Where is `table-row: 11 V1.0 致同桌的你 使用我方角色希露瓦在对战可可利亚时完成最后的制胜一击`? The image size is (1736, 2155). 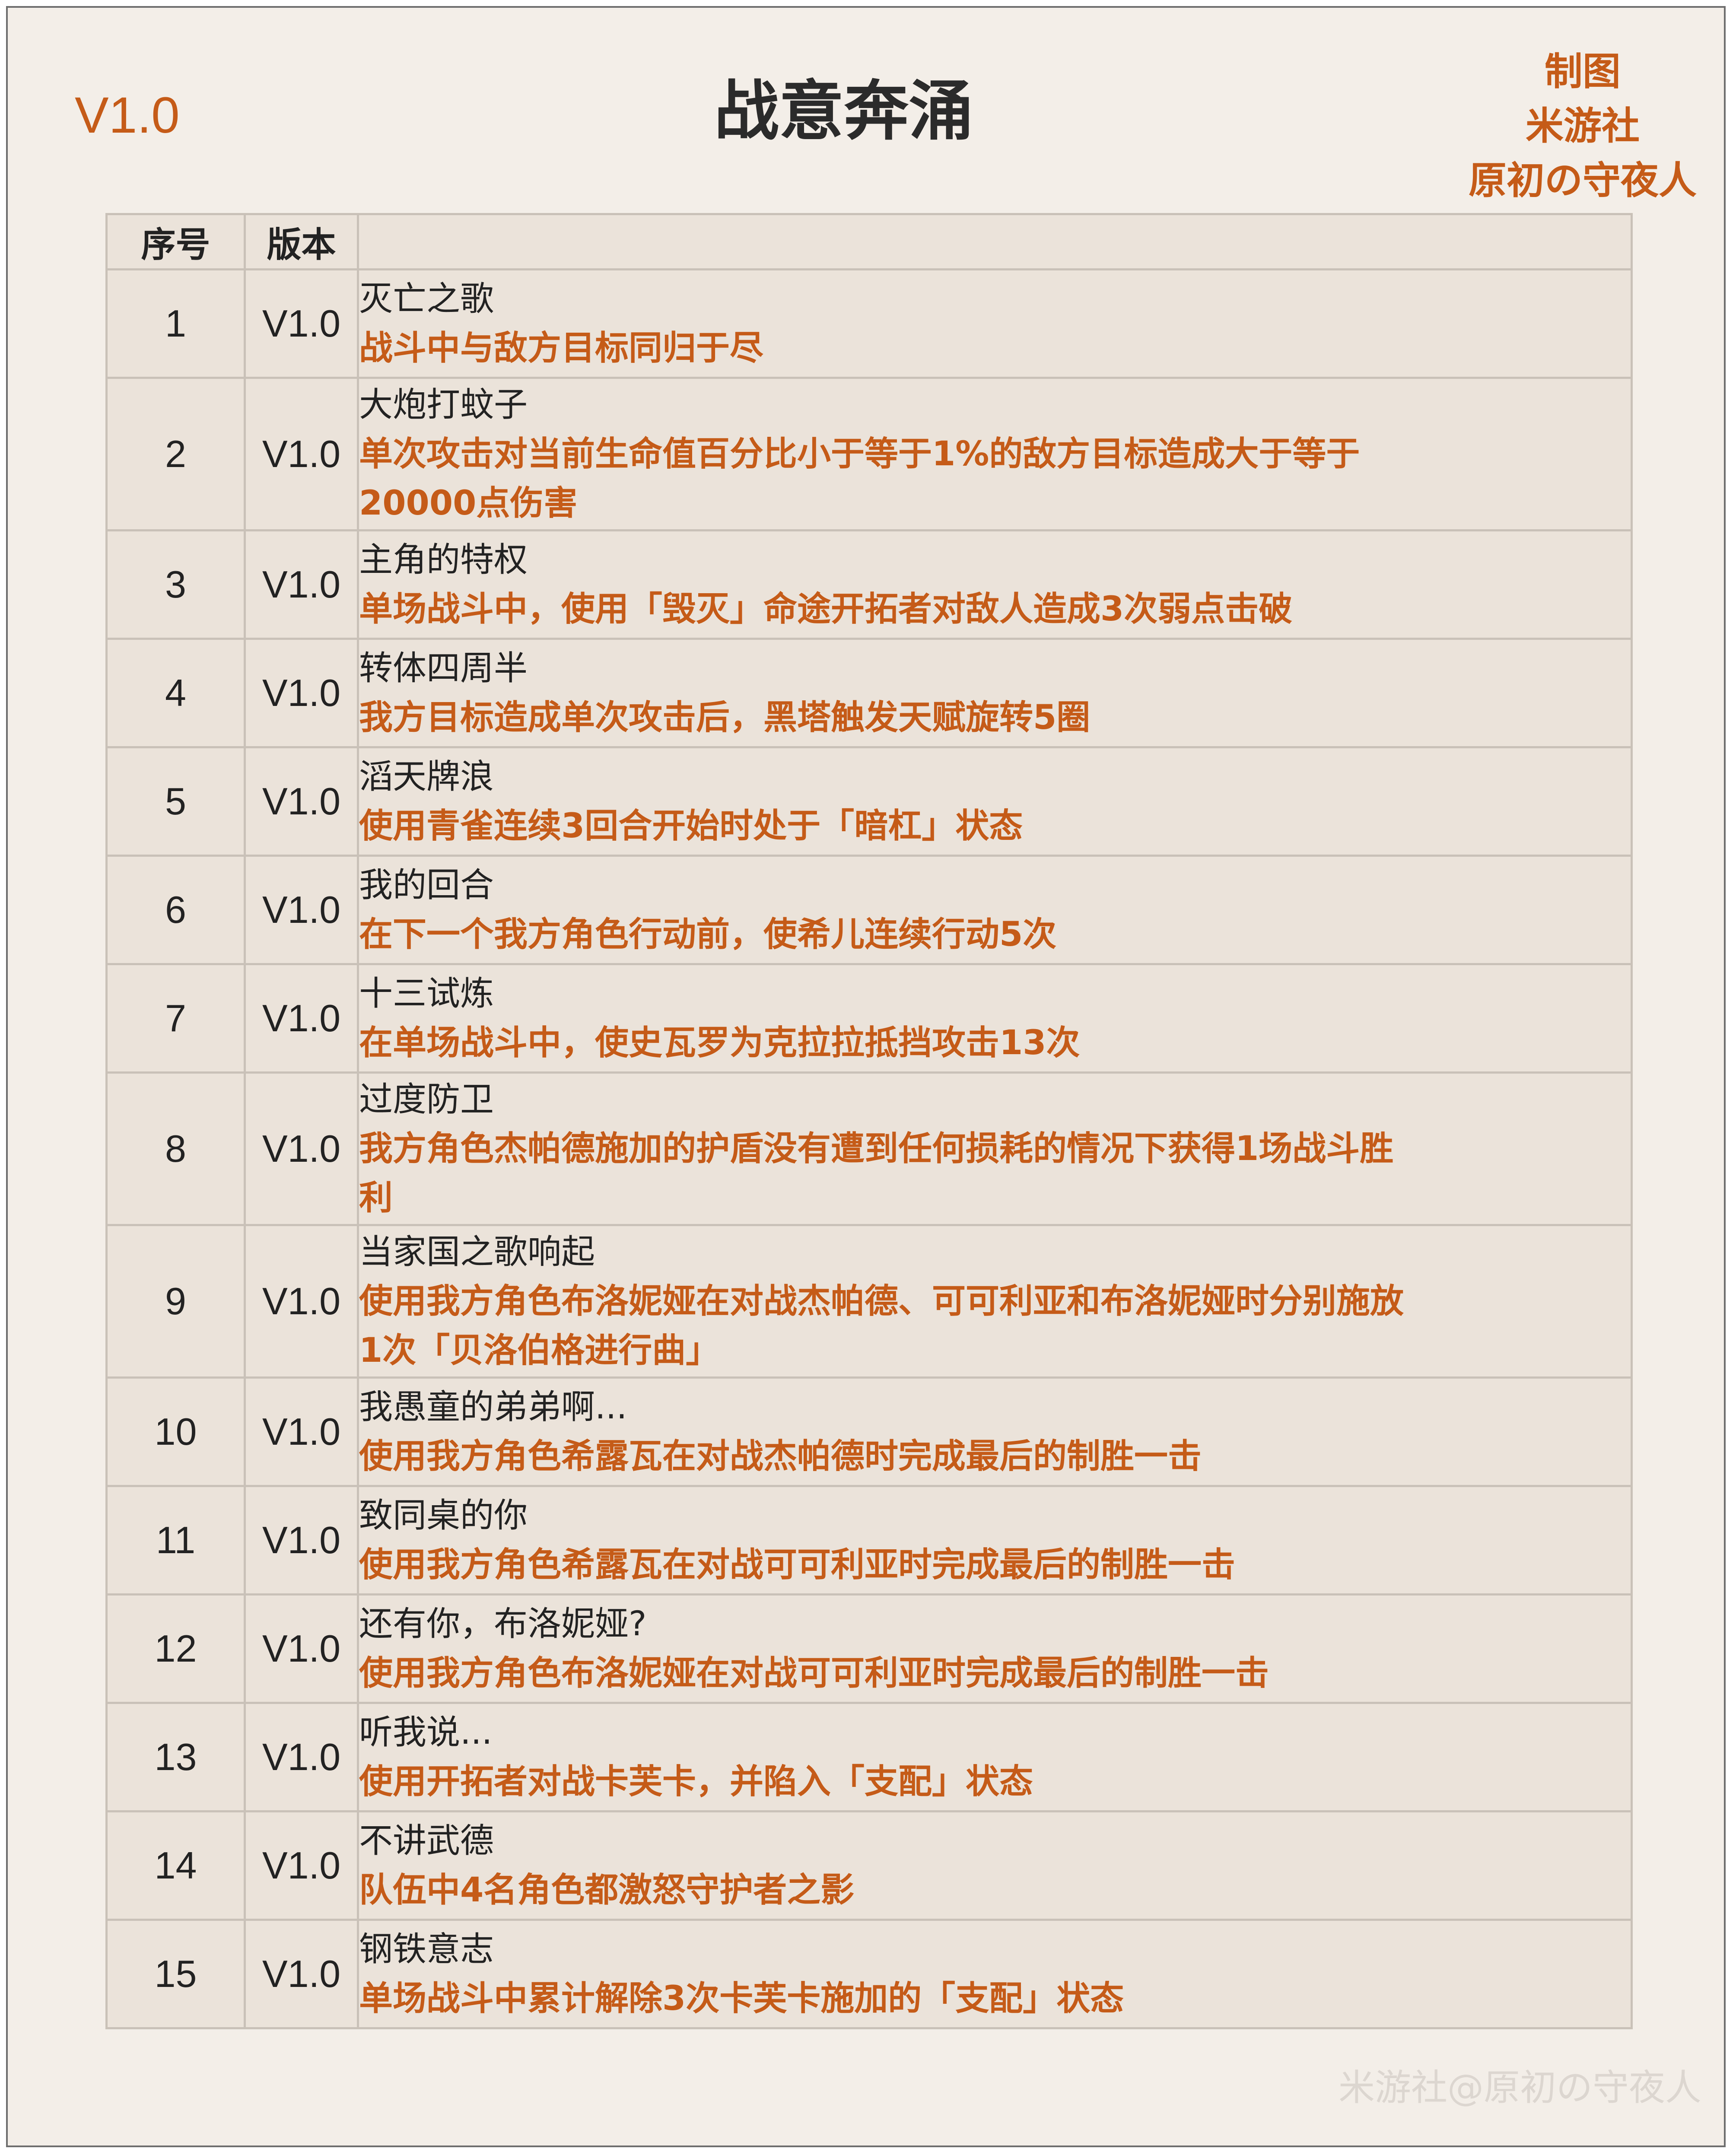 table-row: 11 V1.0 致同桌的你 使用我方角色希露瓦在对战可可利亚时完成最后的制胜一击 is located at coordinates (869, 1541).